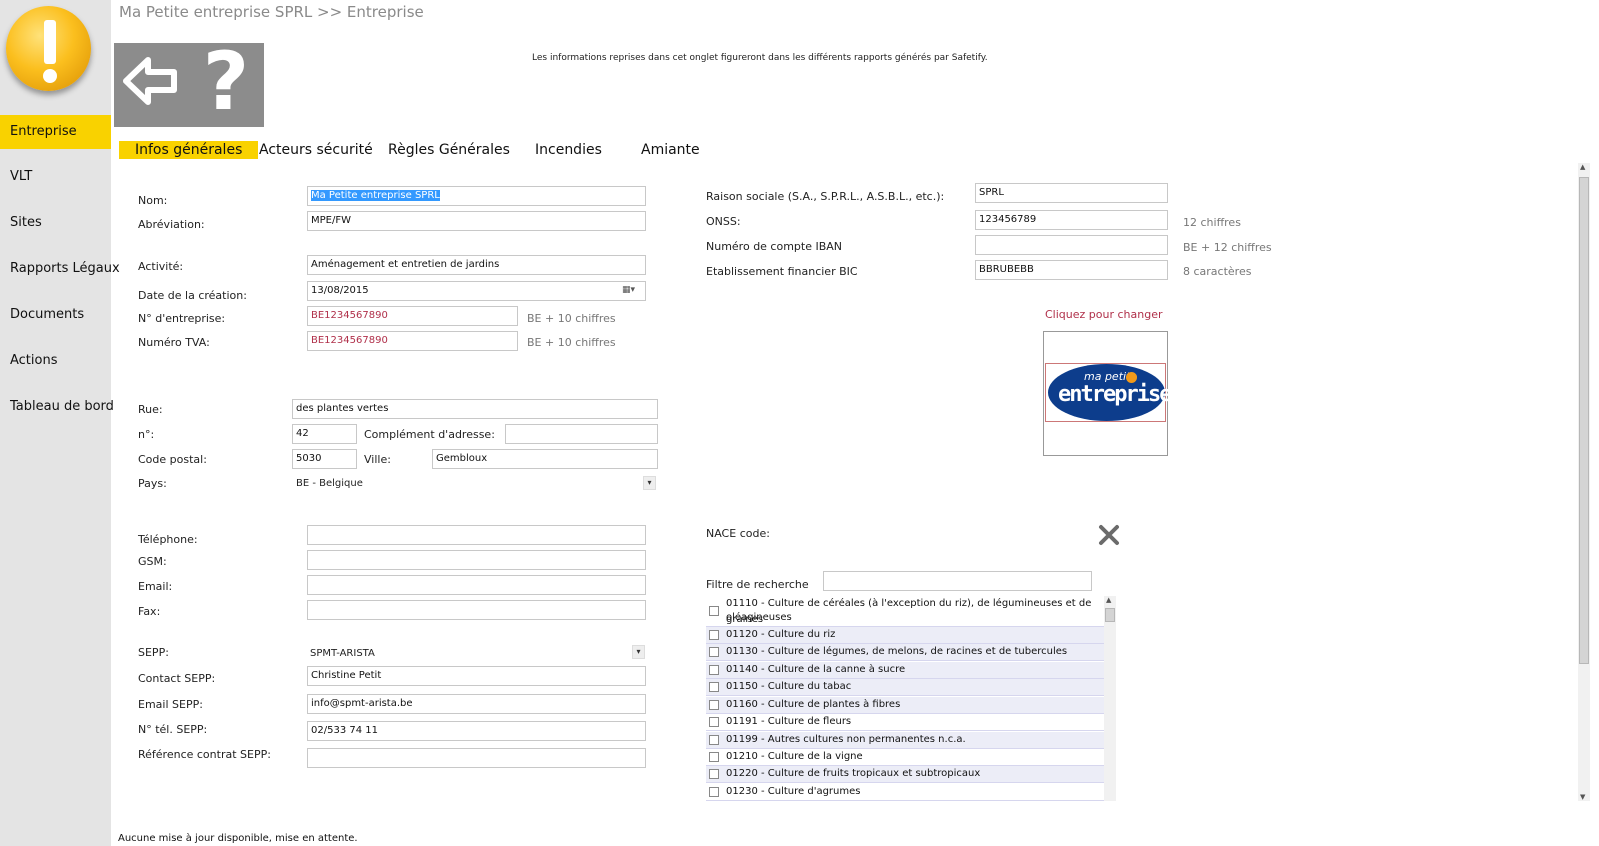 This screenshot has width=1599, height=846. What do you see at coordinates (342, 653) in the screenshot?
I see `sepp-select: SPMT-ARISTA` at bounding box center [342, 653].